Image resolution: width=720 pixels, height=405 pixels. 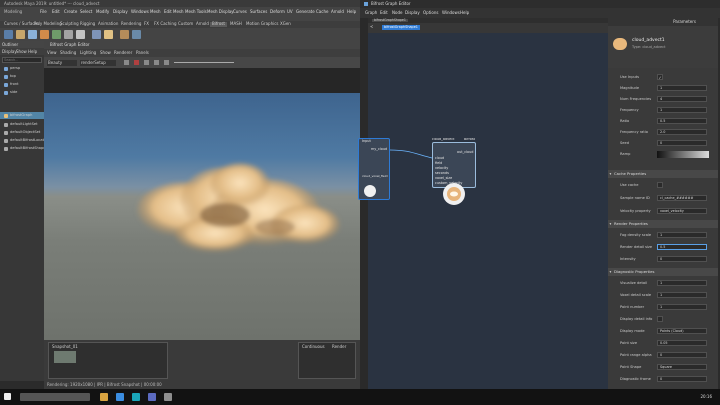 I want to click on param-field: voxel_velocity, so click(x=682, y=211).